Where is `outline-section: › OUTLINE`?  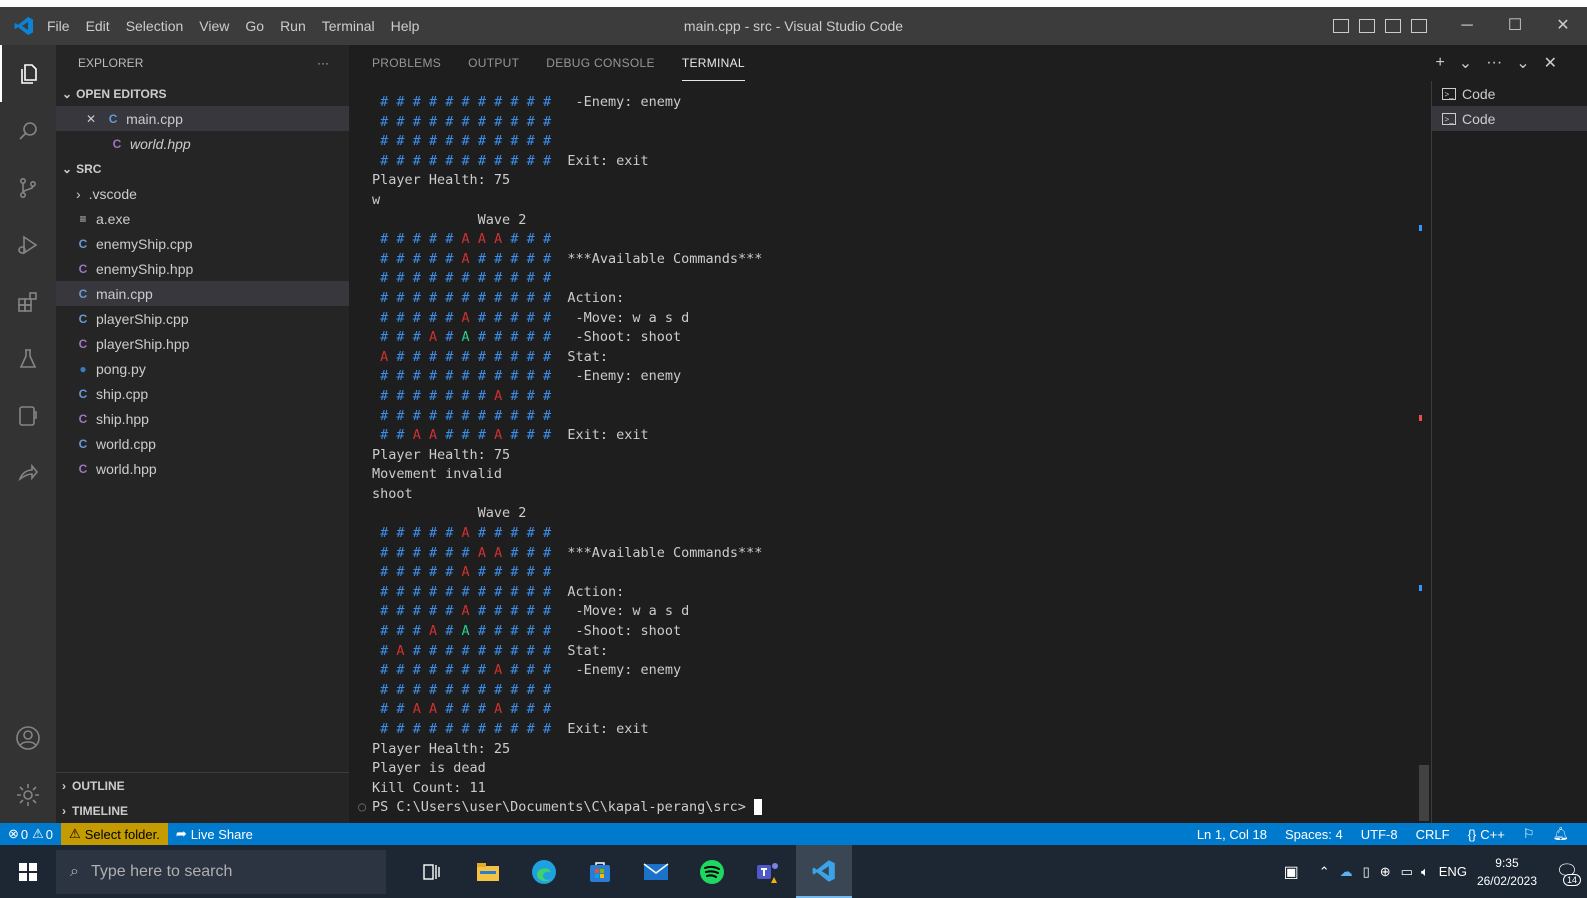
outline-section: › OUTLINE is located at coordinates (202, 785).